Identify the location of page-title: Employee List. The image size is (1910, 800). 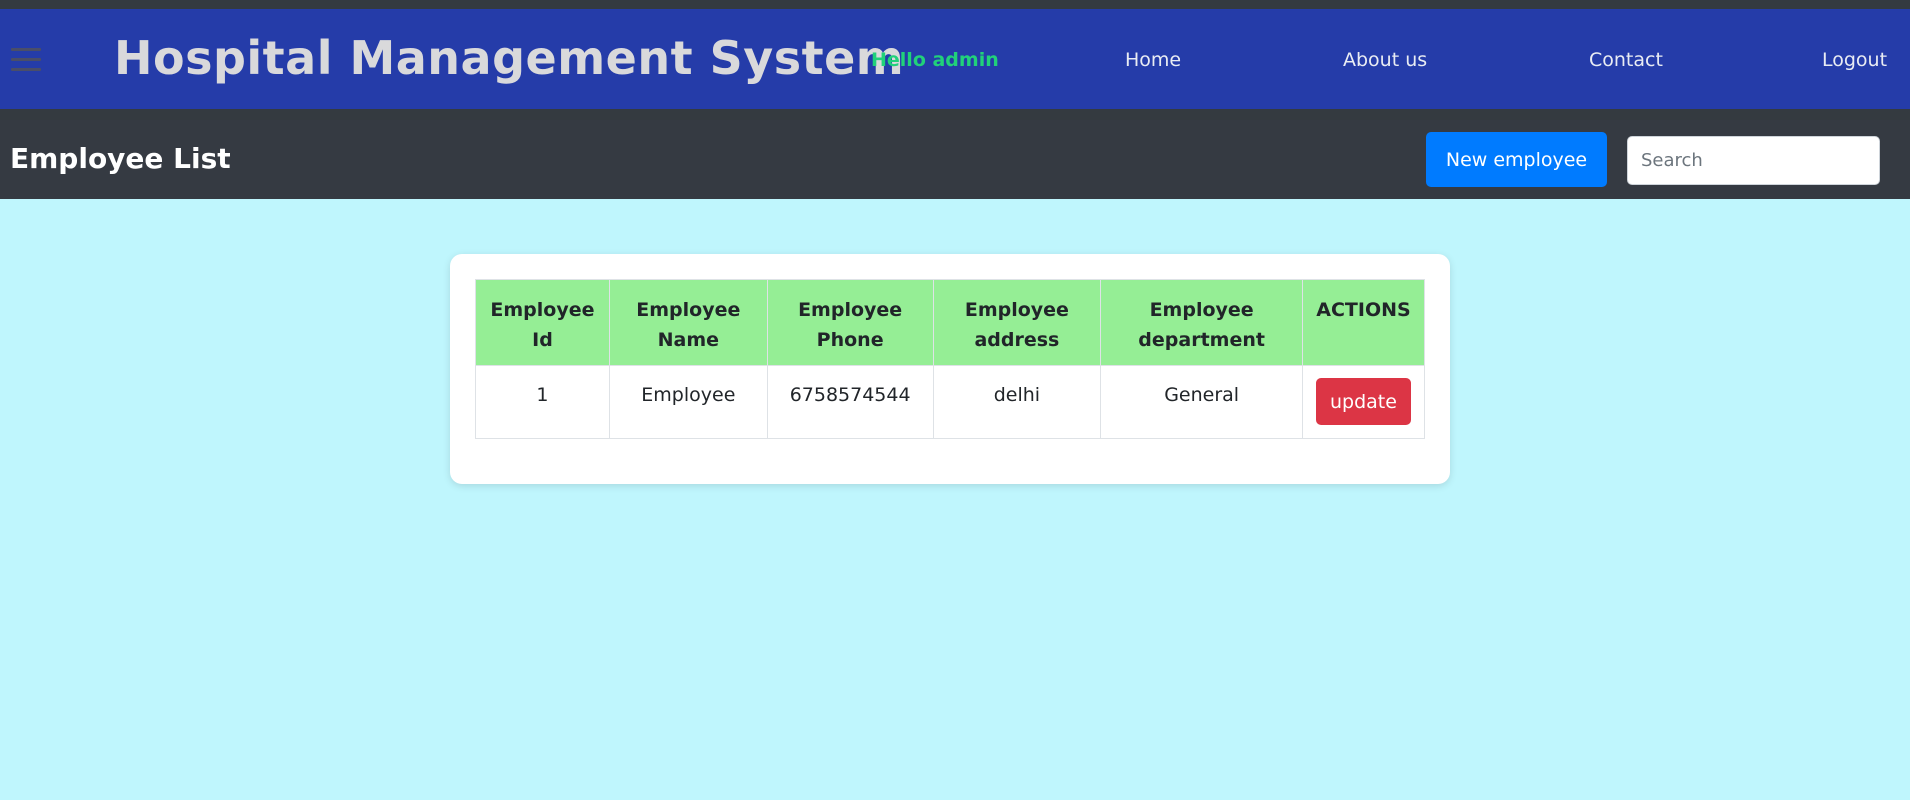
(120, 158).